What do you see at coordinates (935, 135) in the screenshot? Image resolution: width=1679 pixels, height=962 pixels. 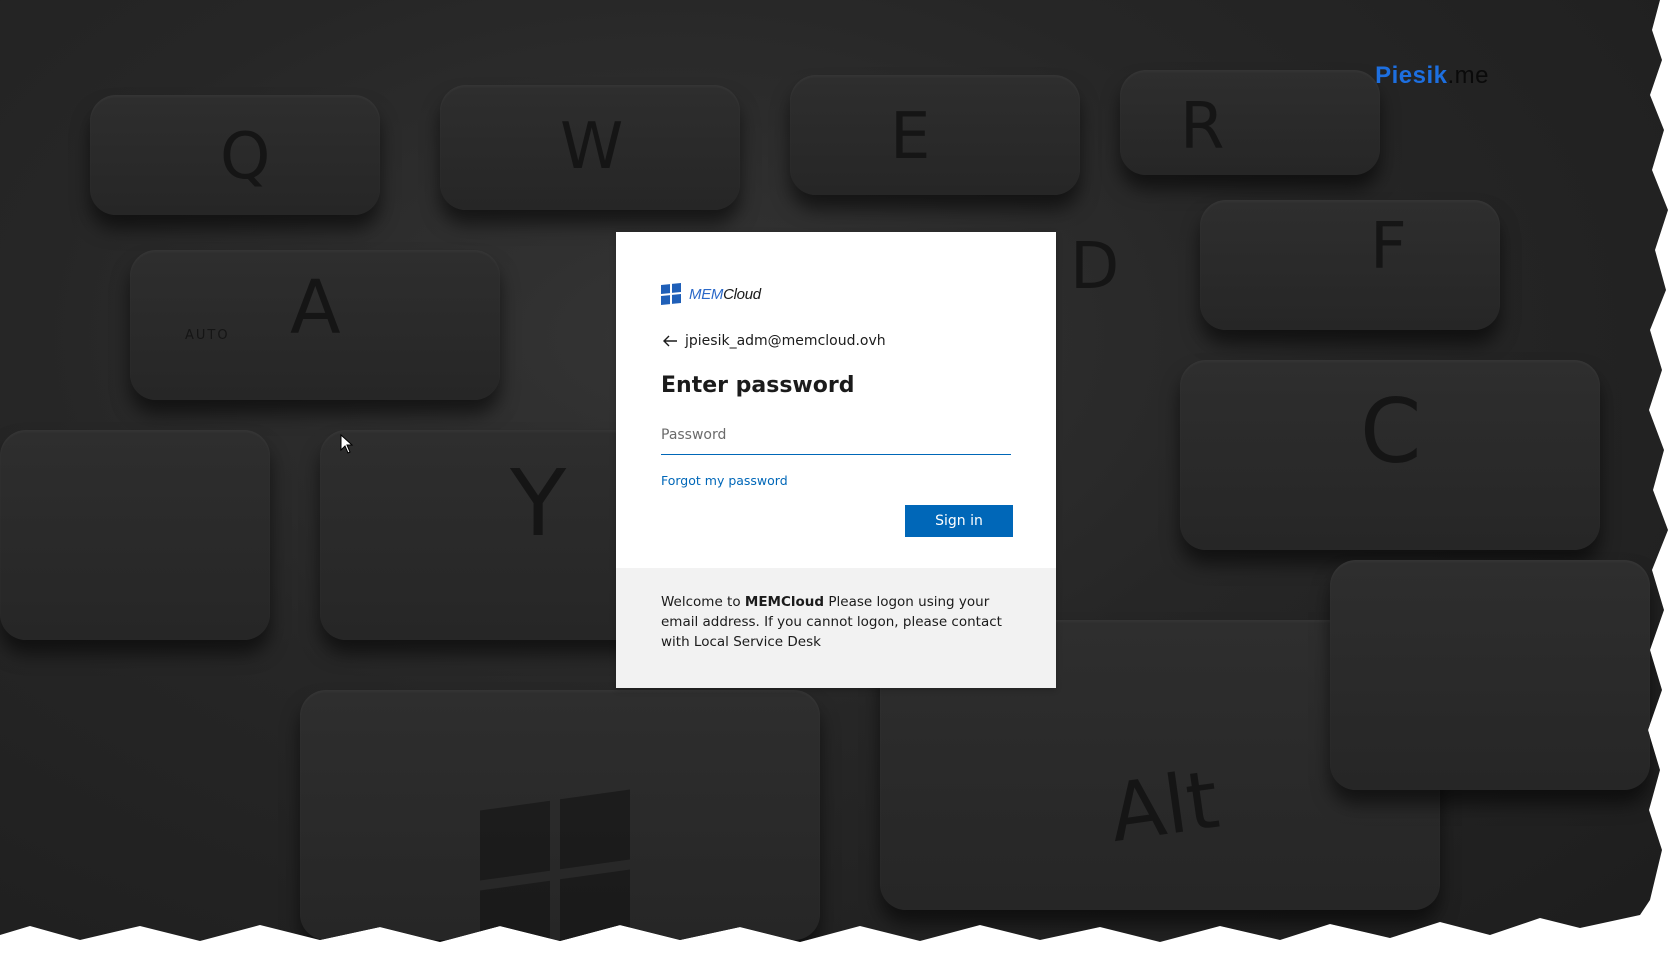 I see `key-e` at bounding box center [935, 135].